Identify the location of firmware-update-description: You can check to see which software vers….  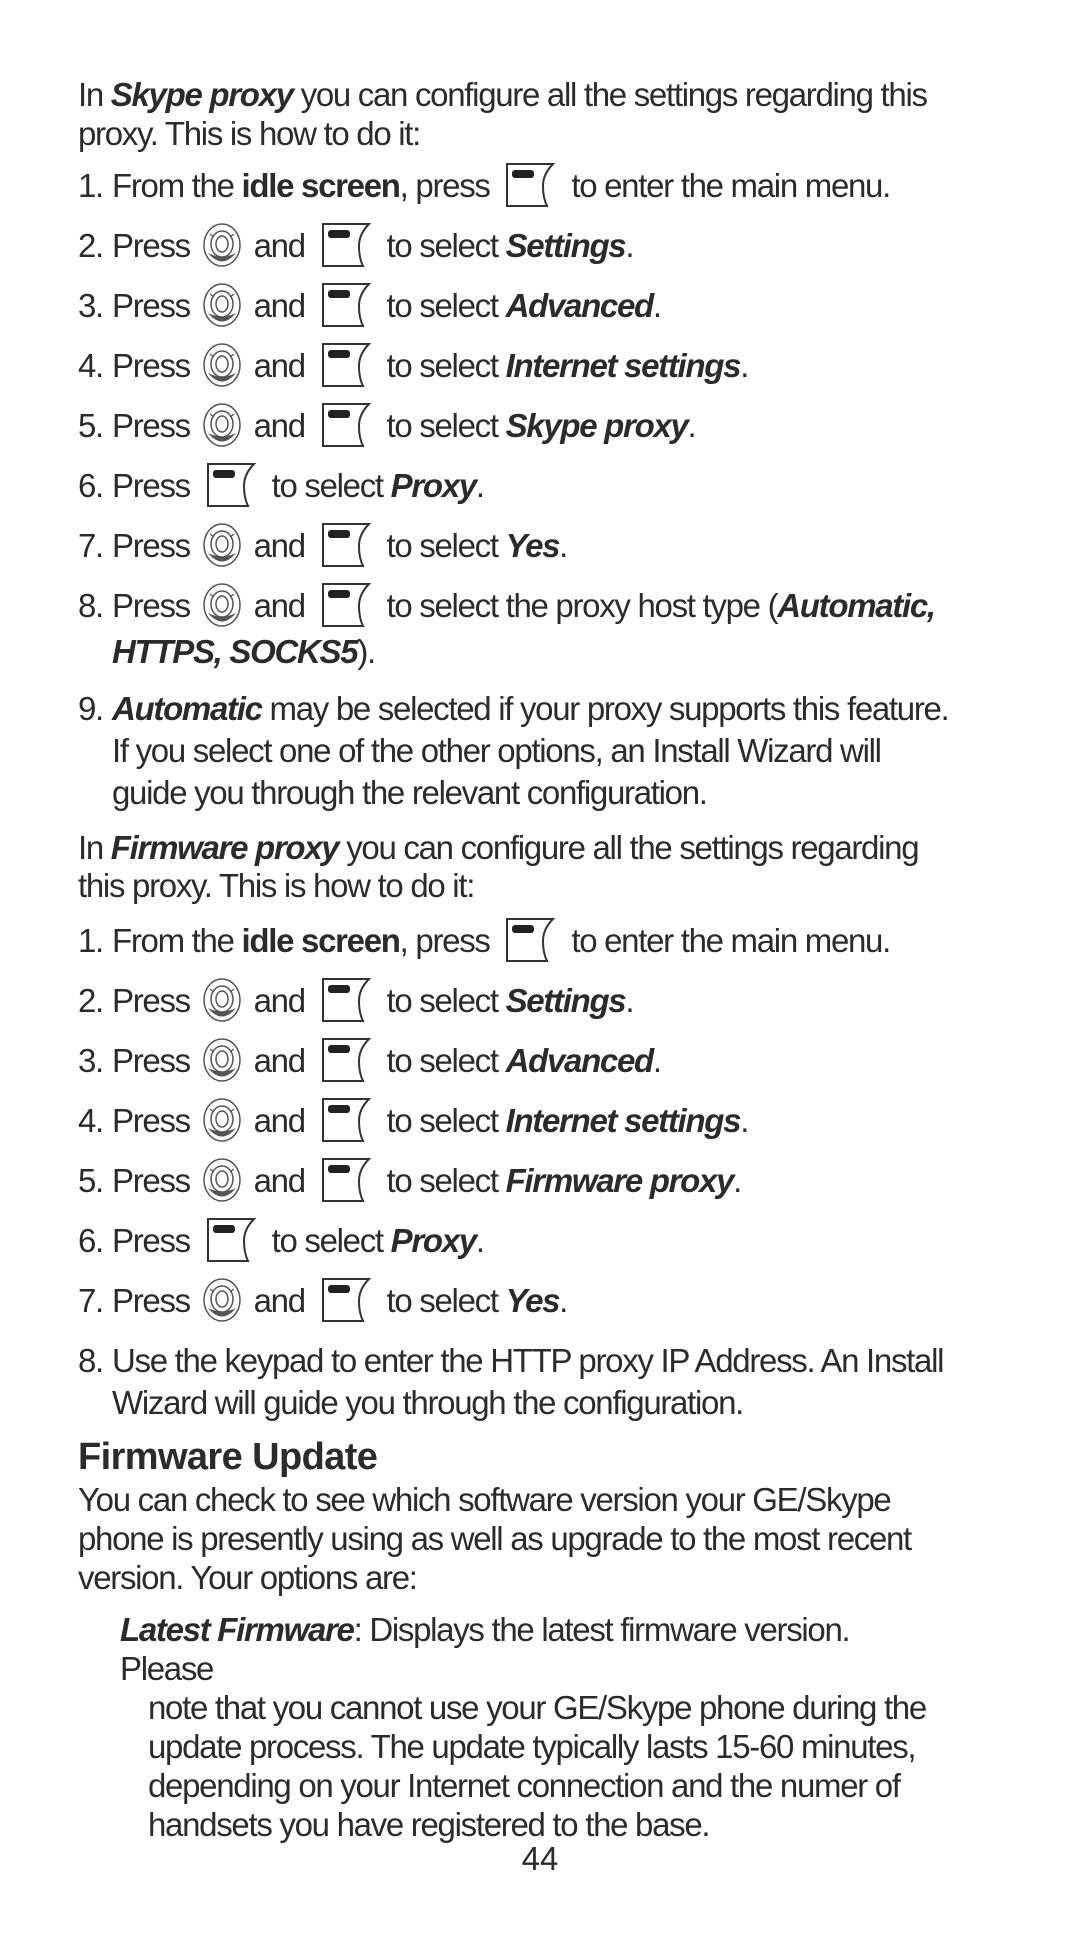
(495, 1538).